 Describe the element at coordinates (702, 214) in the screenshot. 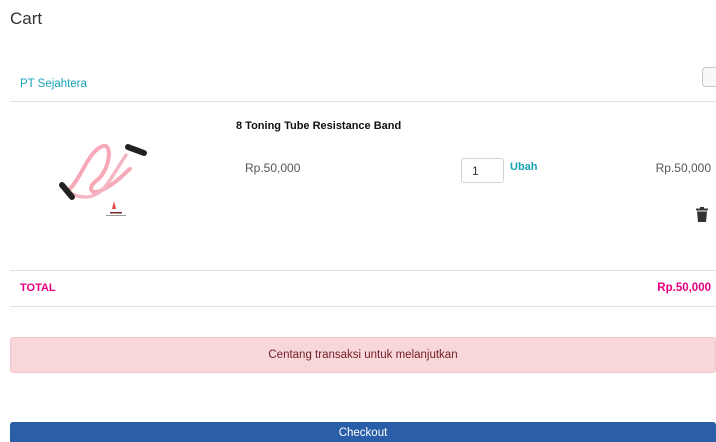

I see `trash-icon` at that location.